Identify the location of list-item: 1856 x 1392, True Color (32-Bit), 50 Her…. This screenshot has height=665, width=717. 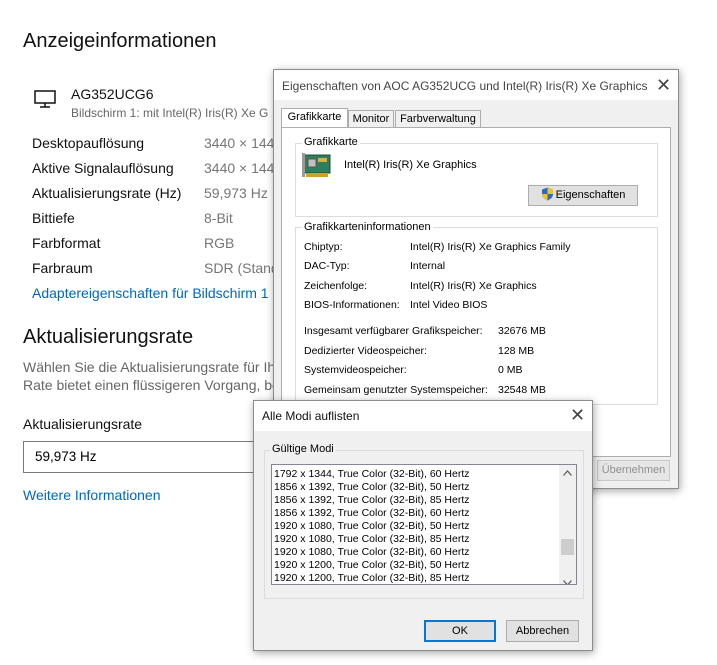
(372, 487).